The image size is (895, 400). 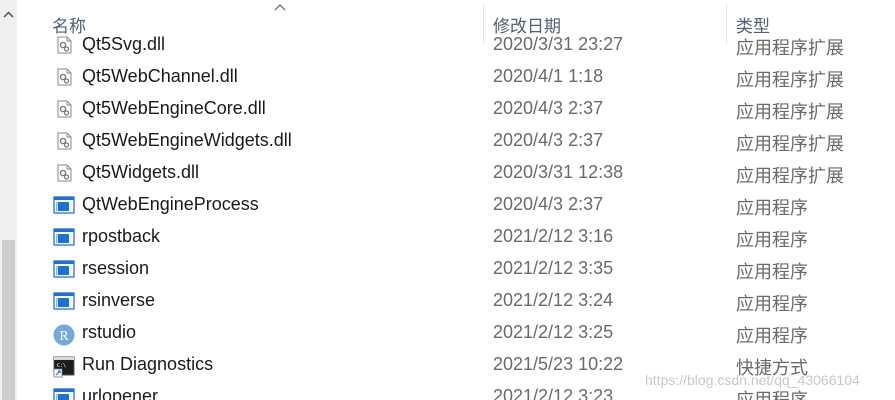 I want to click on file-row: Qt5Widgets.dll 2020/3/31 12:38 应用程序扩展, so click(x=456, y=173).